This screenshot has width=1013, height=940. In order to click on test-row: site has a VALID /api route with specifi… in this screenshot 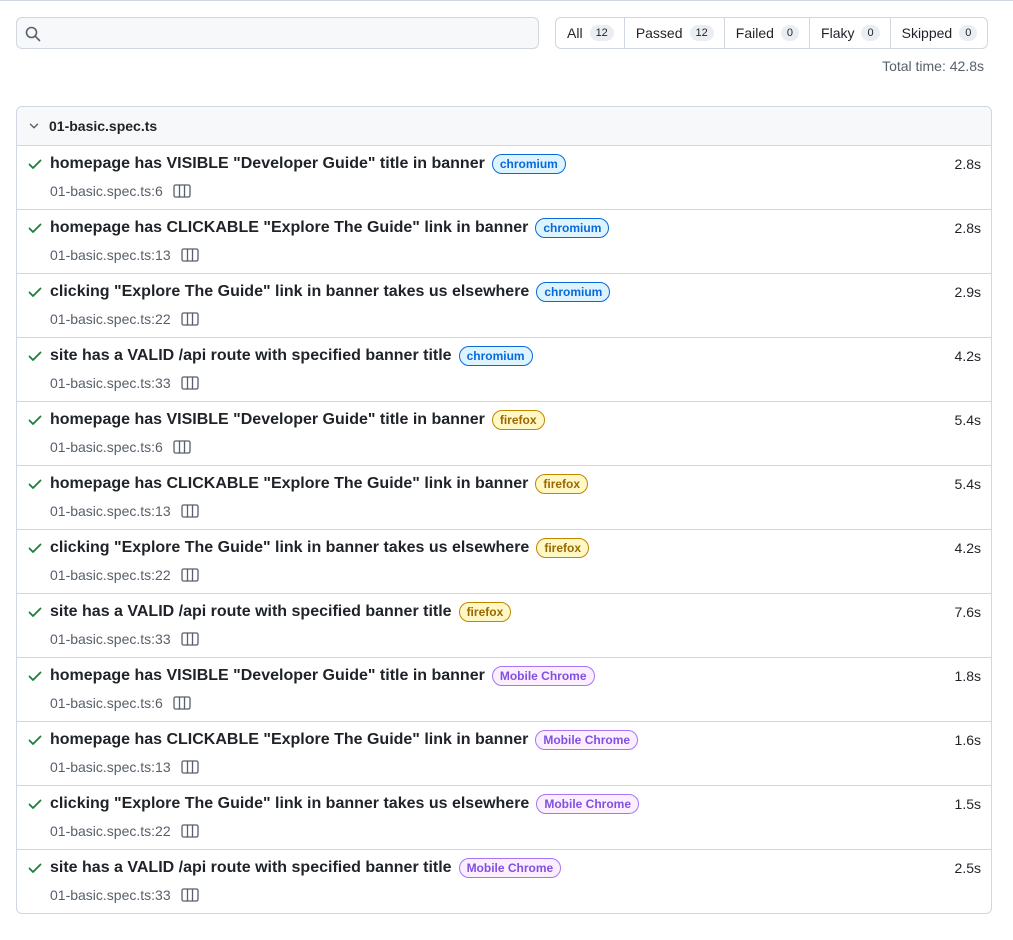, I will do `click(504, 626)`.